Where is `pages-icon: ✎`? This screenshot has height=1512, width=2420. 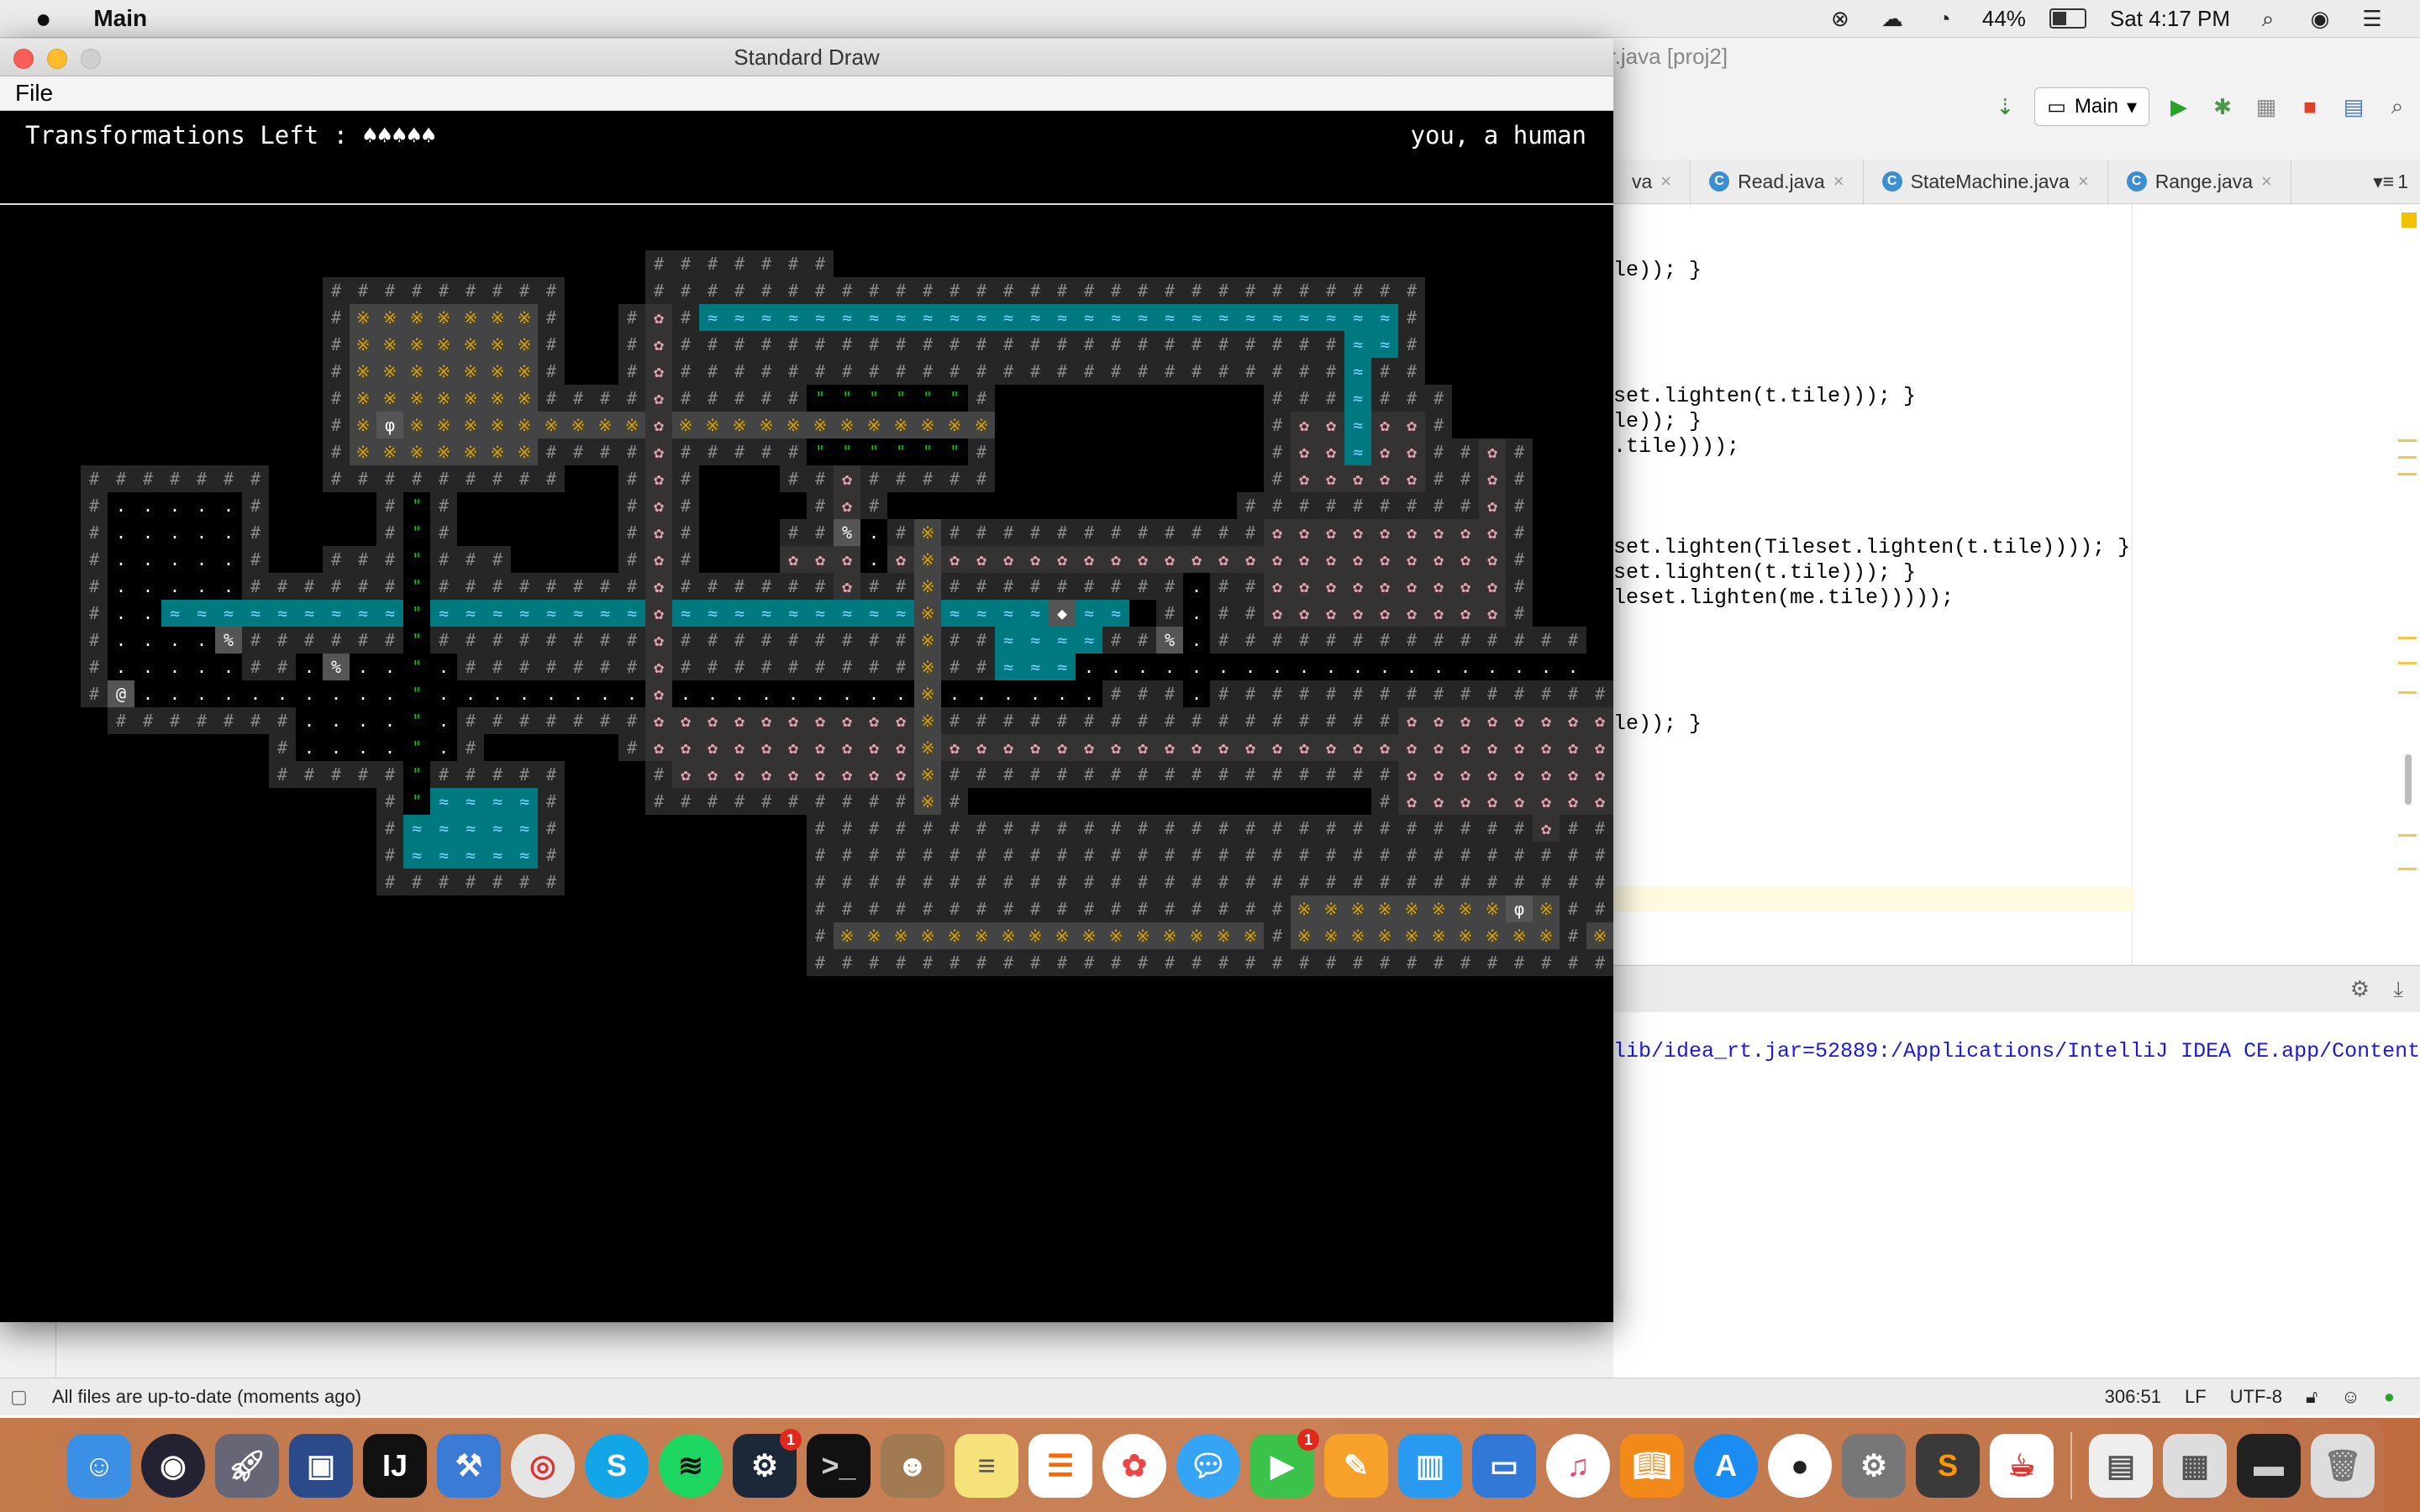 pages-icon: ✎ is located at coordinates (1356, 1466).